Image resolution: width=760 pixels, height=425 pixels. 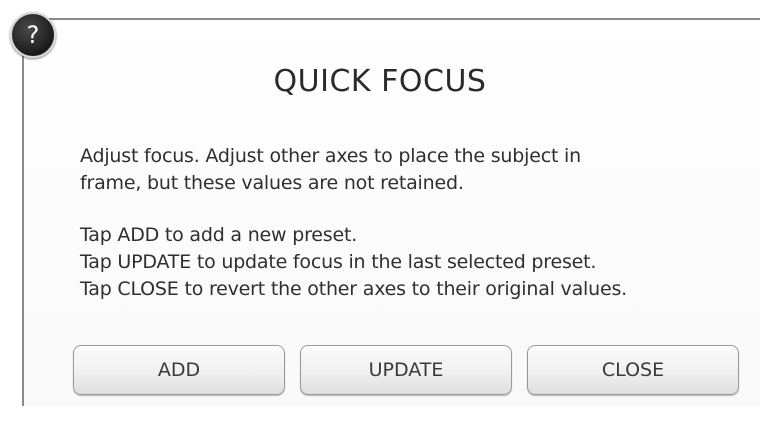 What do you see at coordinates (179, 370) in the screenshot?
I see `add-button: ADD` at bounding box center [179, 370].